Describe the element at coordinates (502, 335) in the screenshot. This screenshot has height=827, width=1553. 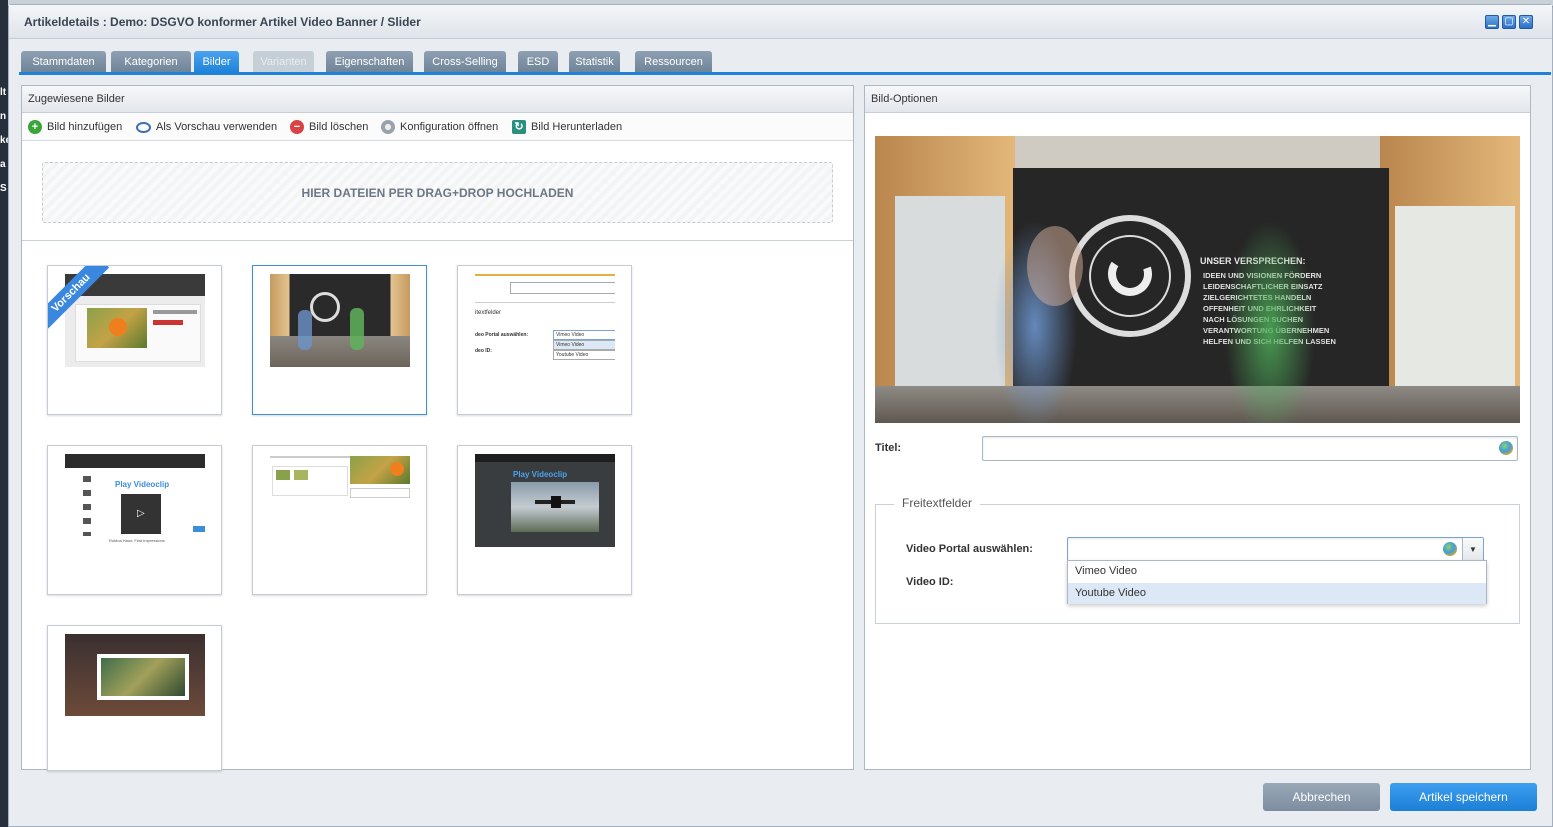
I see `thumb-text: deo Portal auswählen:` at that location.